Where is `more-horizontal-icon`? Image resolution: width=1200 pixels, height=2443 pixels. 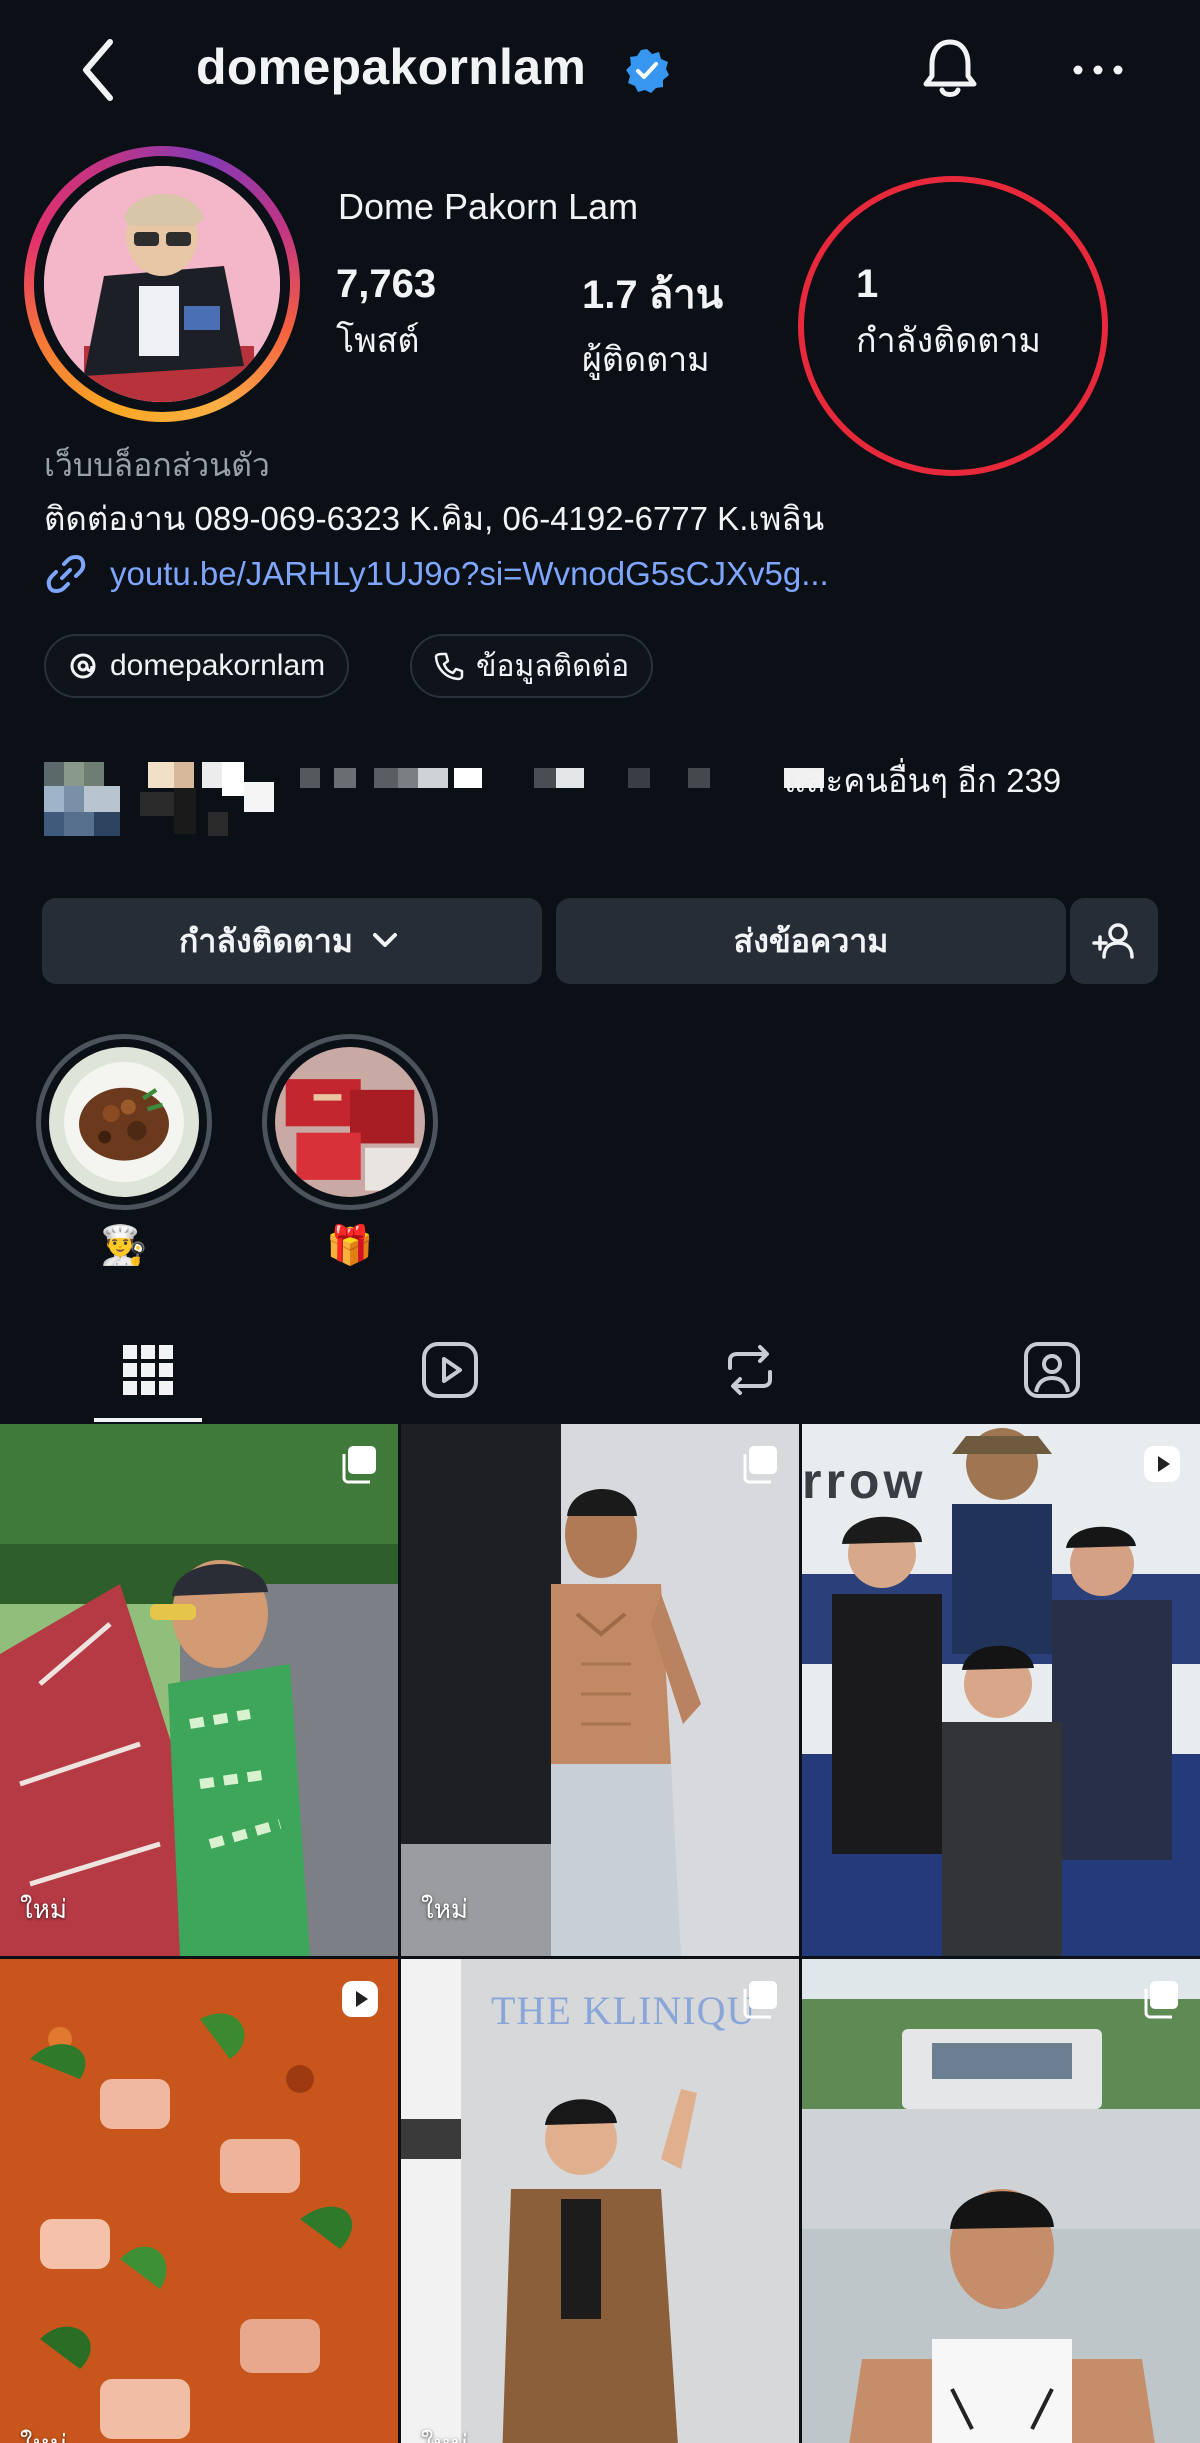
more-horizontal-icon is located at coordinates (1098, 70).